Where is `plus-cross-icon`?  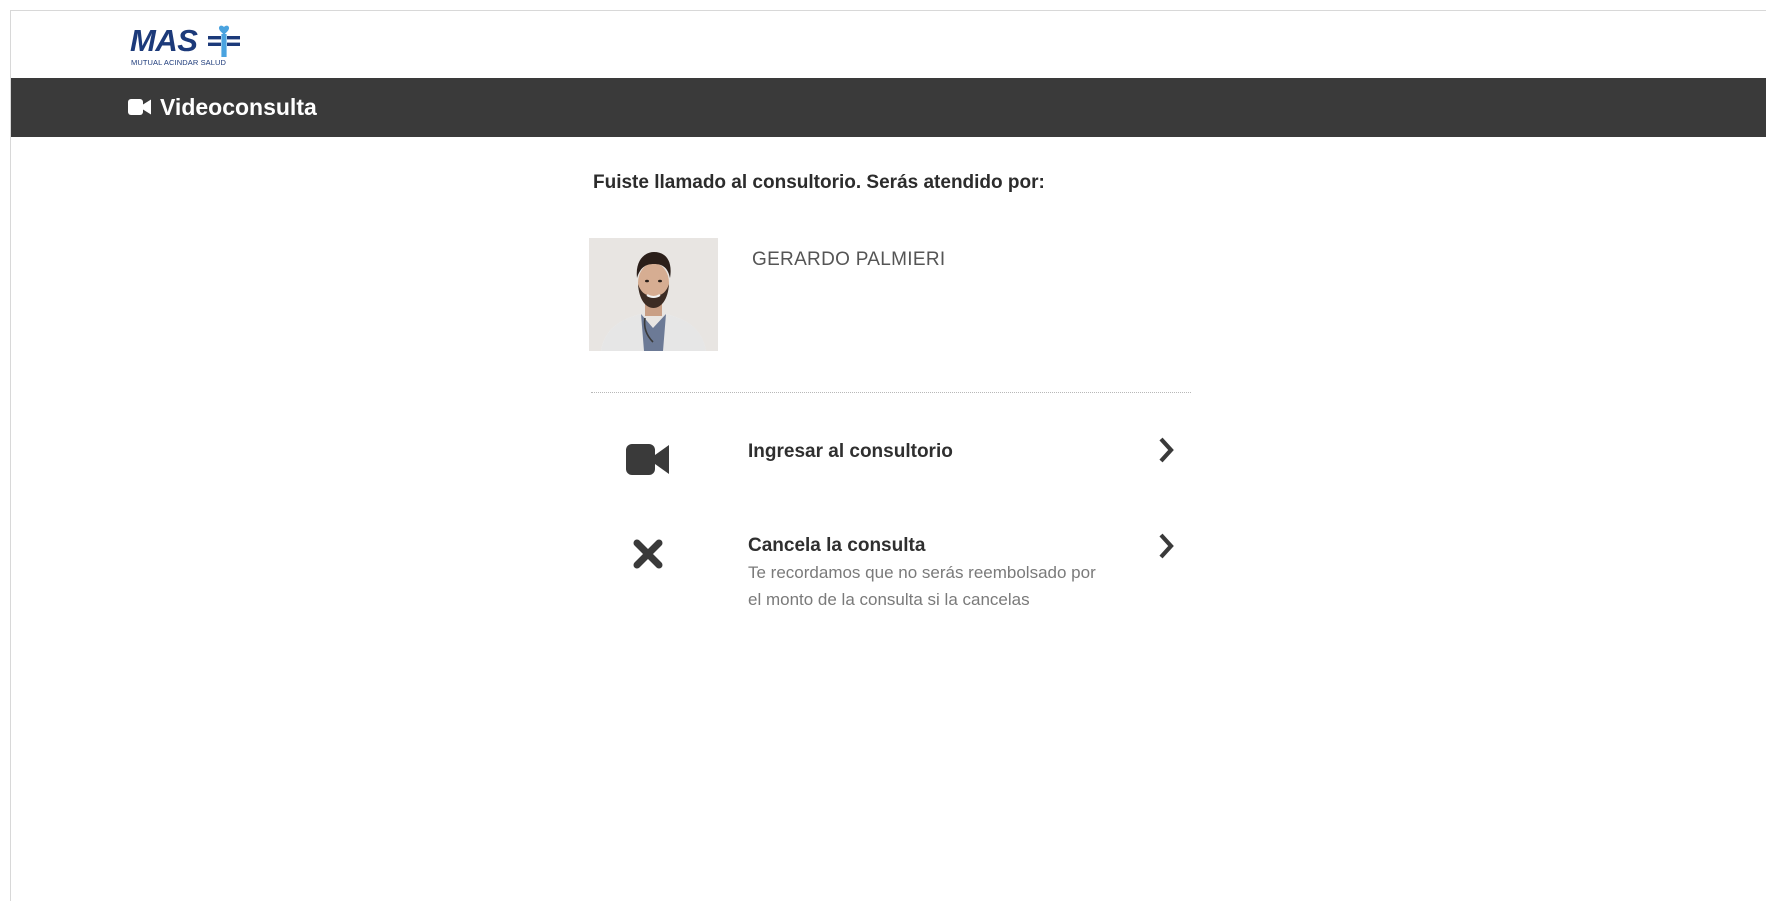
plus-cross-icon is located at coordinates (224, 41).